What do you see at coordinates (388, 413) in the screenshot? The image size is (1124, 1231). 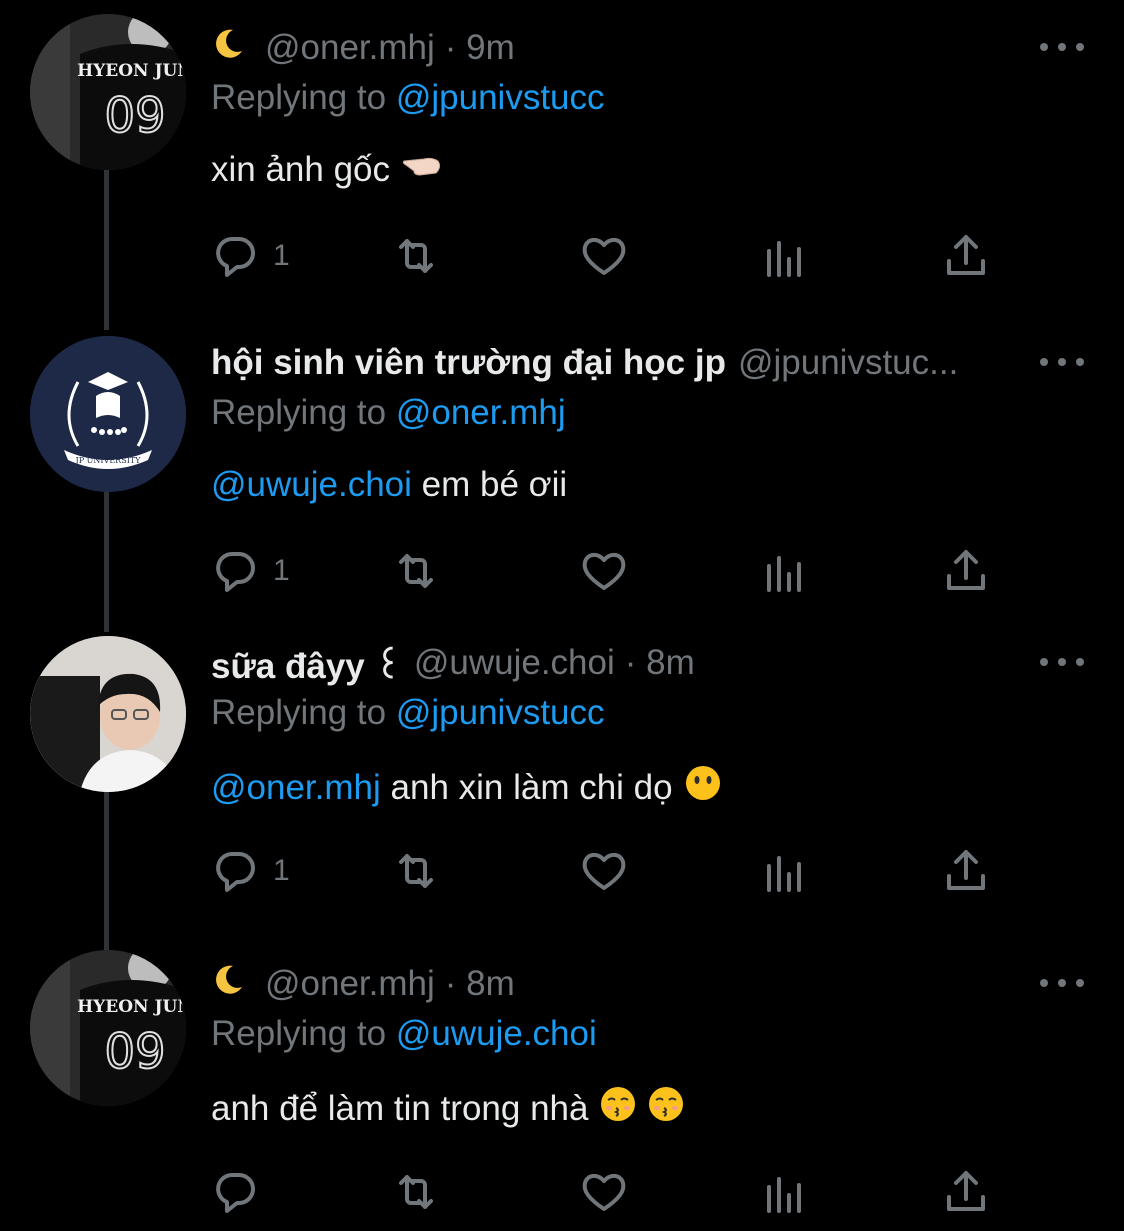 I see `replying-to: Replying to @oner.mhj` at bounding box center [388, 413].